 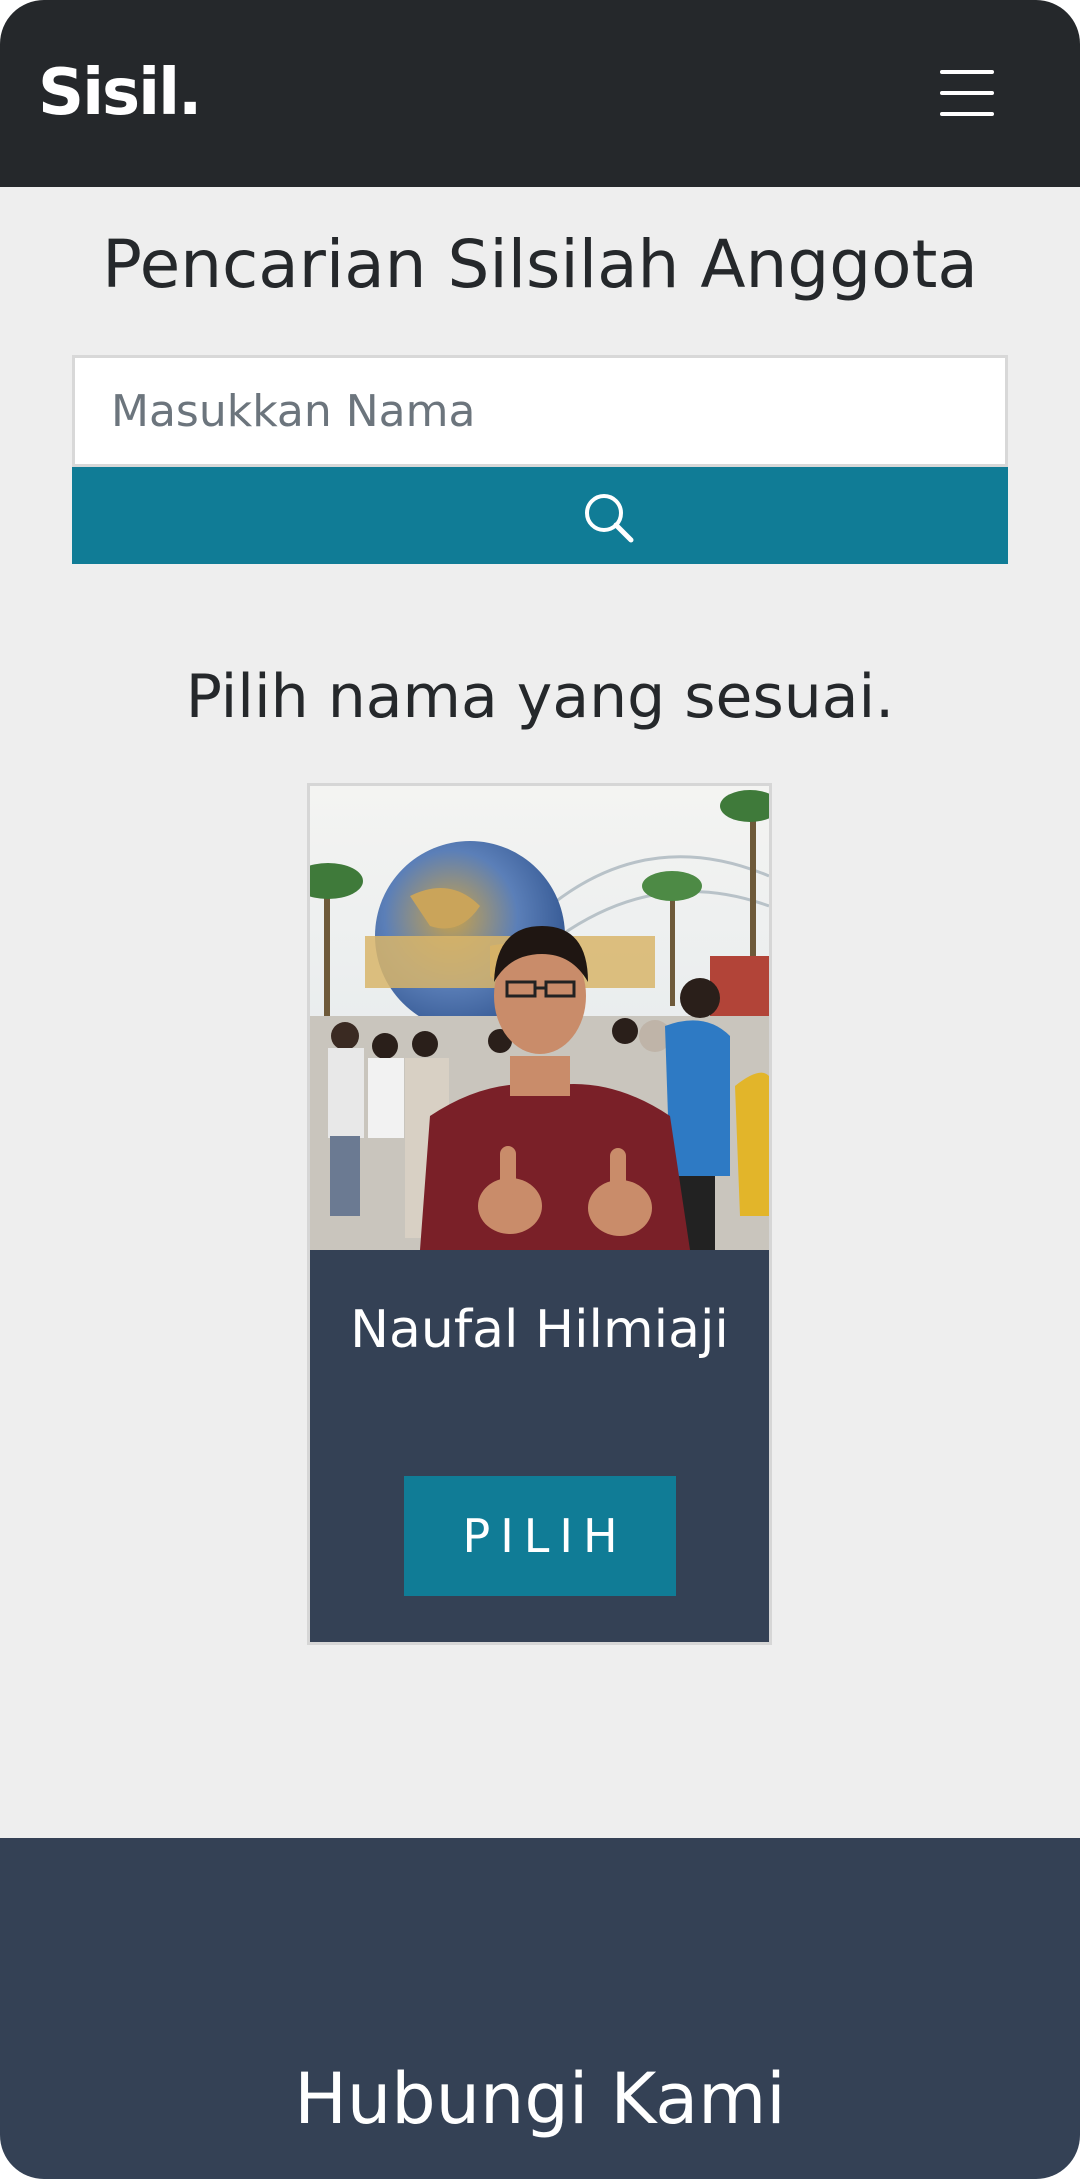 I want to click on search-button, so click(x=540, y=515).